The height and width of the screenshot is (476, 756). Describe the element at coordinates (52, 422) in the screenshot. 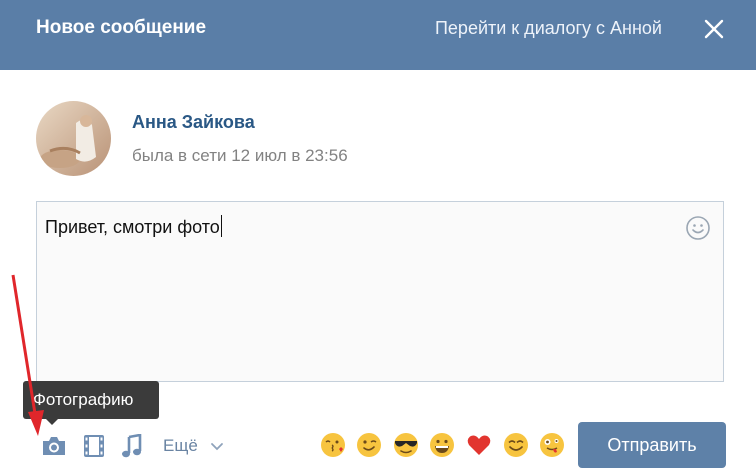

I see `tooltip-pointer` at that location.